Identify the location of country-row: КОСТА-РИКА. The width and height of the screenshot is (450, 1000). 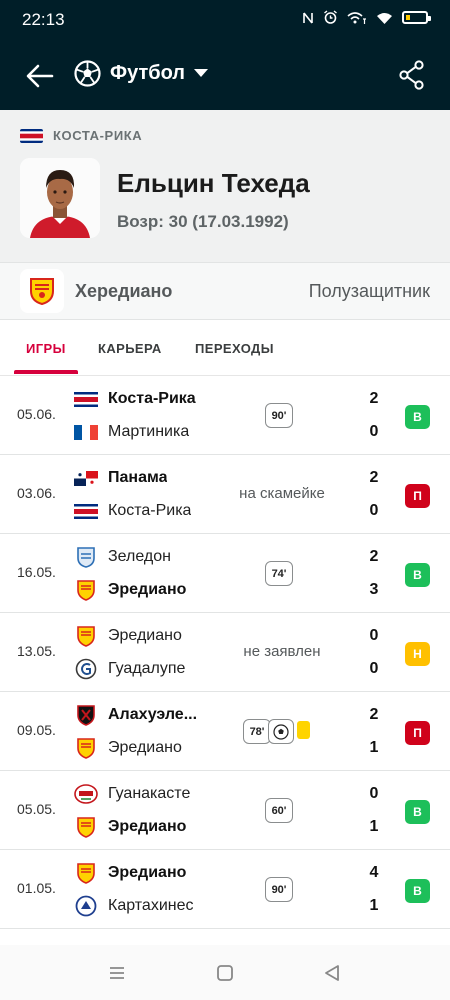
(81, 135).